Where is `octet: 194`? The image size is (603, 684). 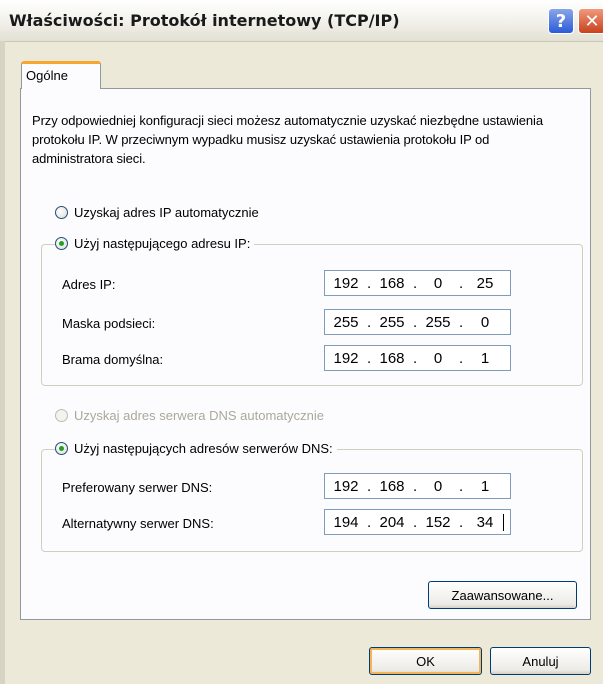
octet: 194 is located at coordinates (346, 522).